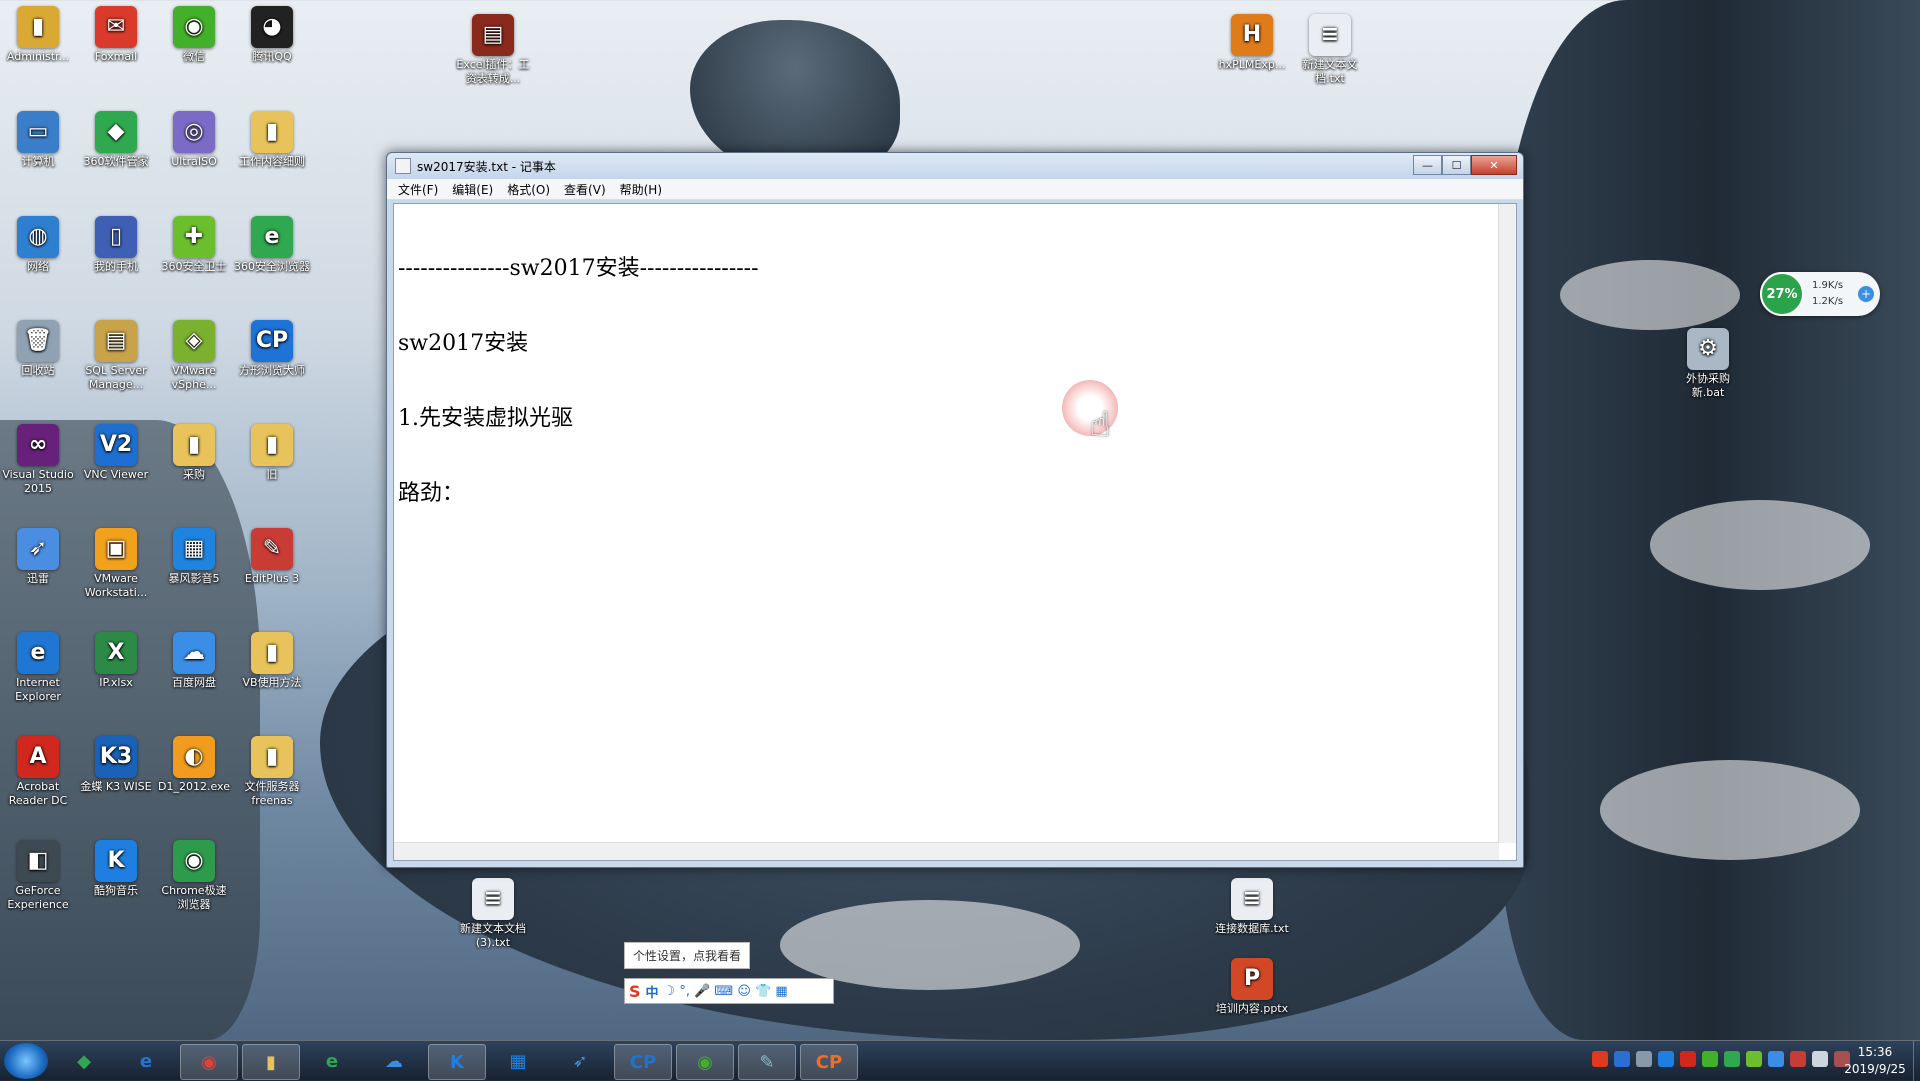  What do you see at coordinates (641, 189) in the screenshot?
I see `menu-help: 帮助(H)` at bounding box center [641, 189].